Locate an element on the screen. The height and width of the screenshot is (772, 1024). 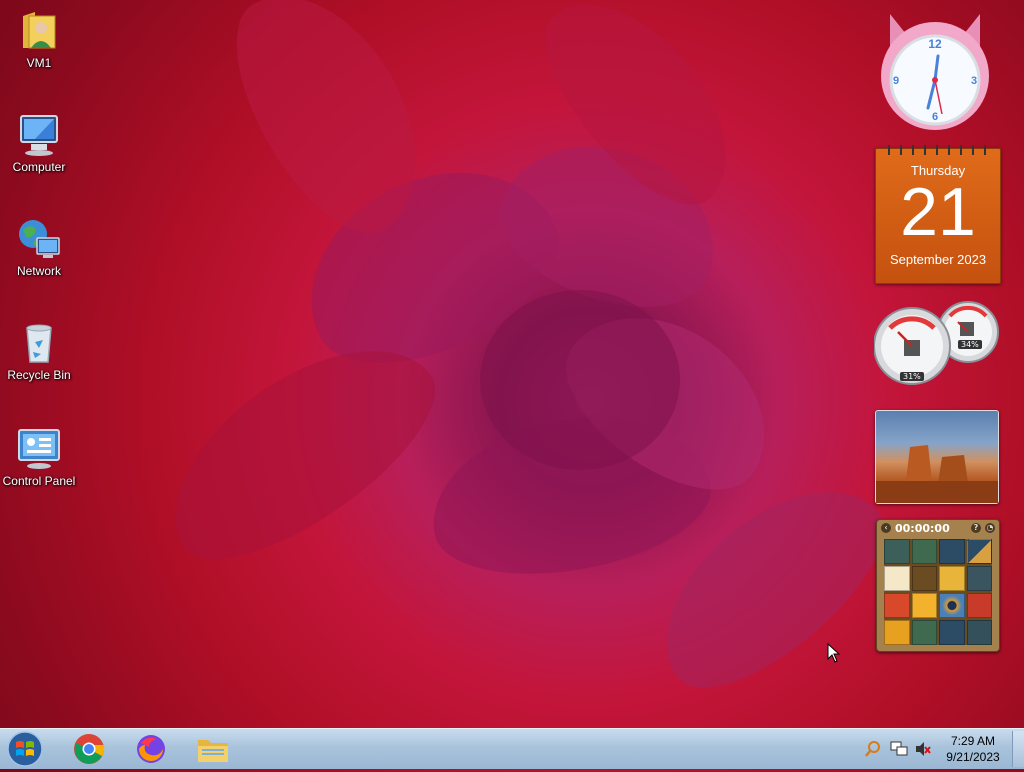
puzzle-timer: 00:00:00 is located at coordinates (922, 528).